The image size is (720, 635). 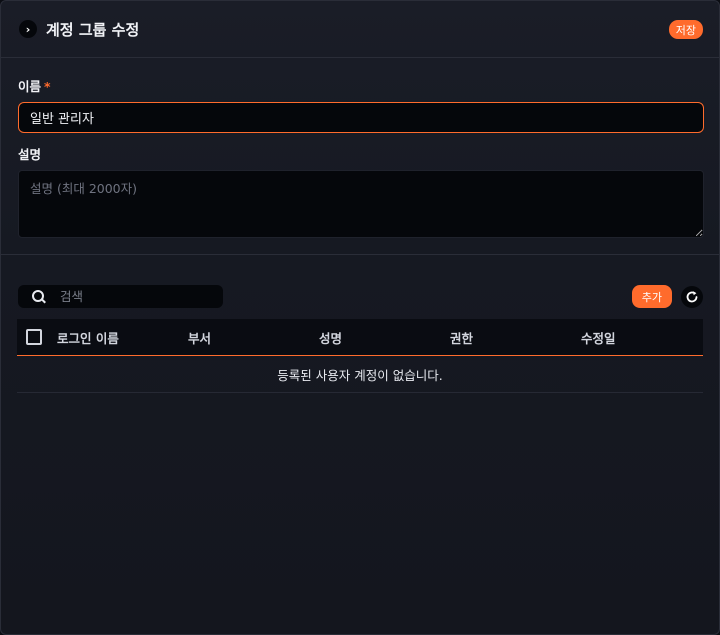 What do you see at coordinates (47, 86) in the screenshot?
I see `required-mark: *` at bounding box center [47, 86].